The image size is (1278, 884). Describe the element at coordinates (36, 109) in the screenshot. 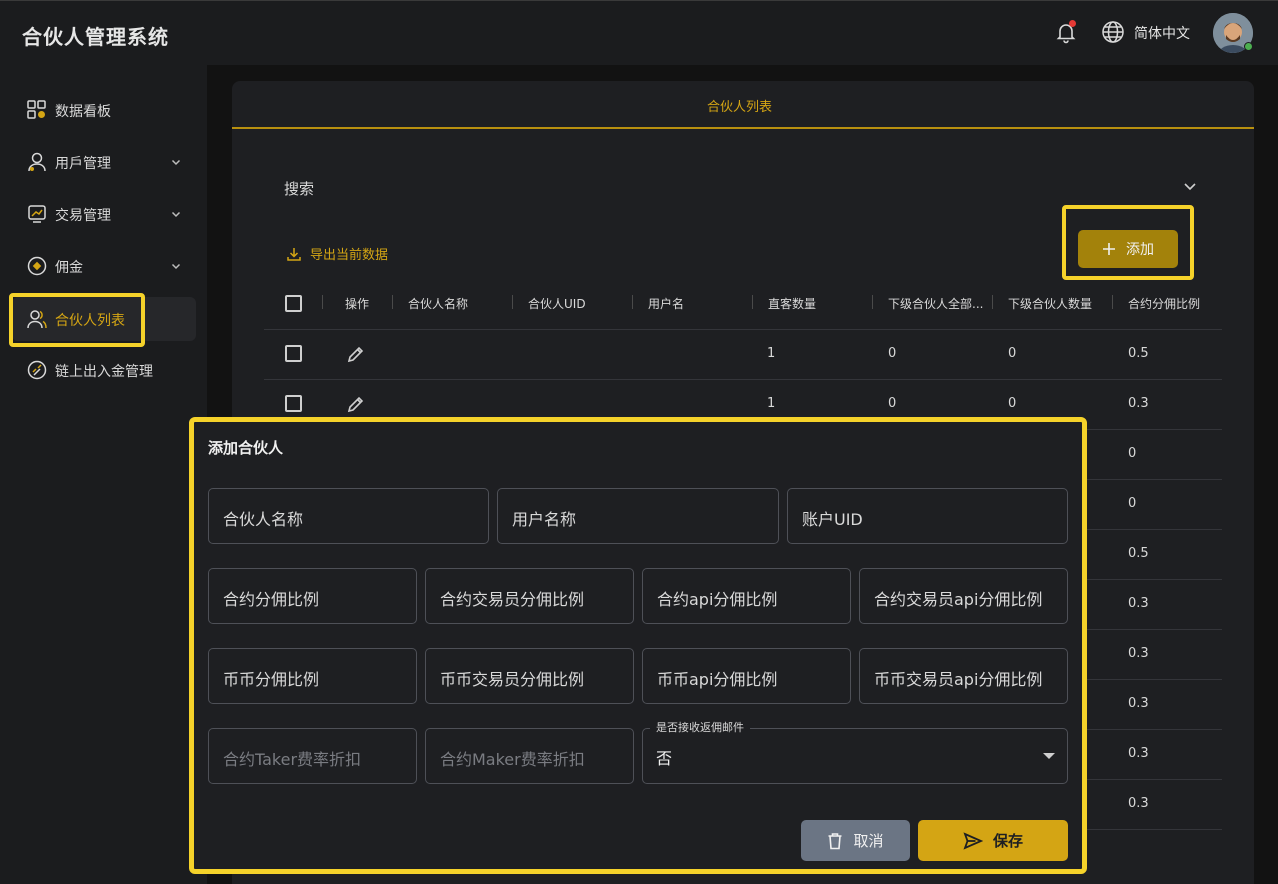

I see `dashboard-icon` at that location.